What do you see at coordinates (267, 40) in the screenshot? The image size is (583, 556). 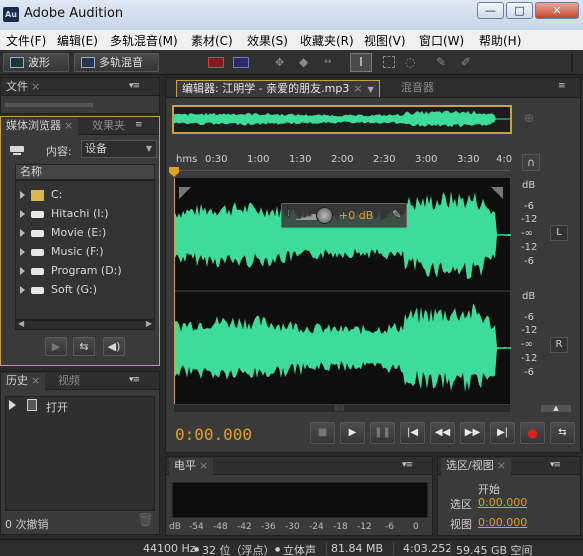 I see `menu-effects: 效果(S)` at bounding box center [267, 40].